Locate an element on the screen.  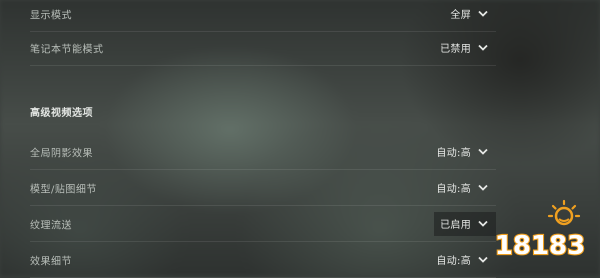
texture-streaming-dropdown: 已启用 is located at coordinates (465, 223).